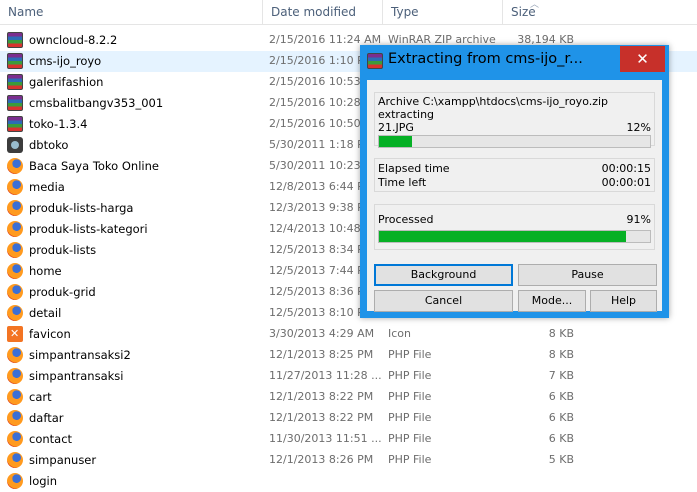  Describe the element at coordinates (45, 271) in the screenshot. I see `file-name: home` at that location.